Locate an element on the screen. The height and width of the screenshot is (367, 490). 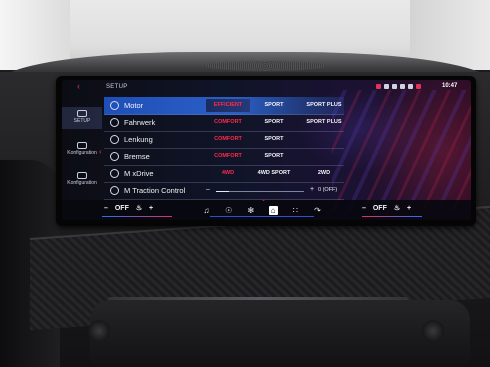
m1-icon is located at coordinates (82, 145).